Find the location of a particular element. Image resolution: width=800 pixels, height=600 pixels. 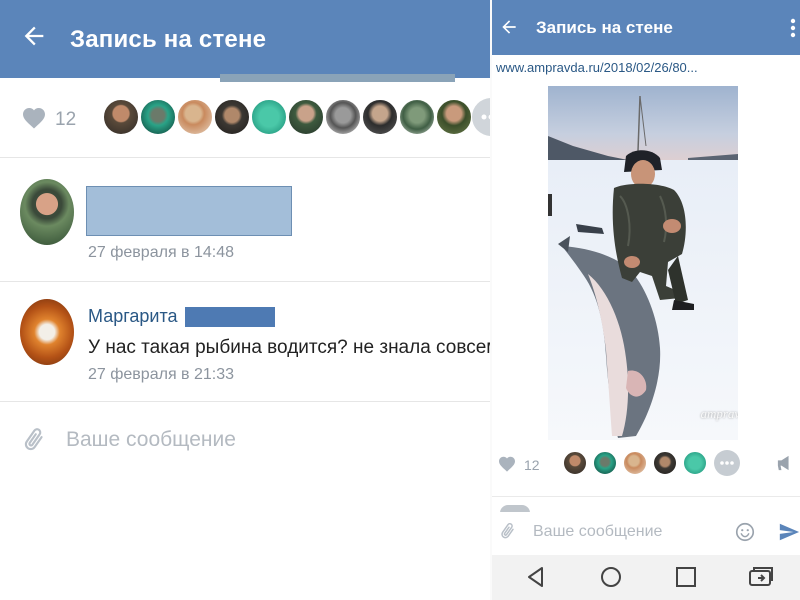

post-photo: ampravda.ru is located at coordinates (643, 263).